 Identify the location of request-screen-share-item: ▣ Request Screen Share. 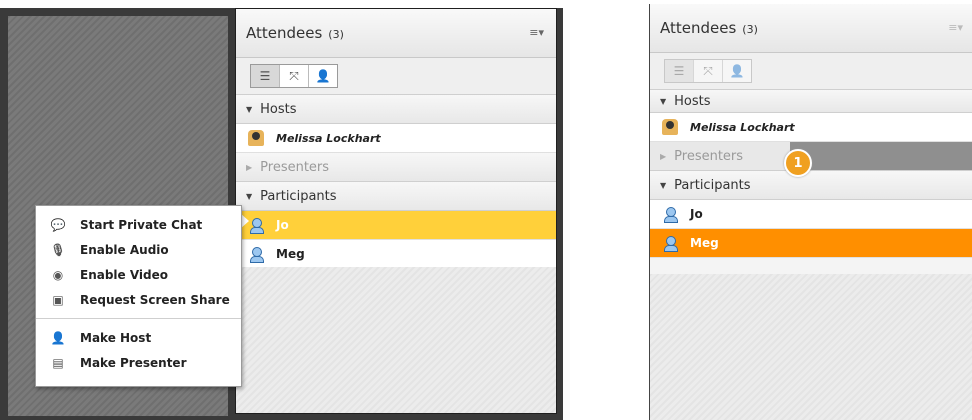
(138, 299).